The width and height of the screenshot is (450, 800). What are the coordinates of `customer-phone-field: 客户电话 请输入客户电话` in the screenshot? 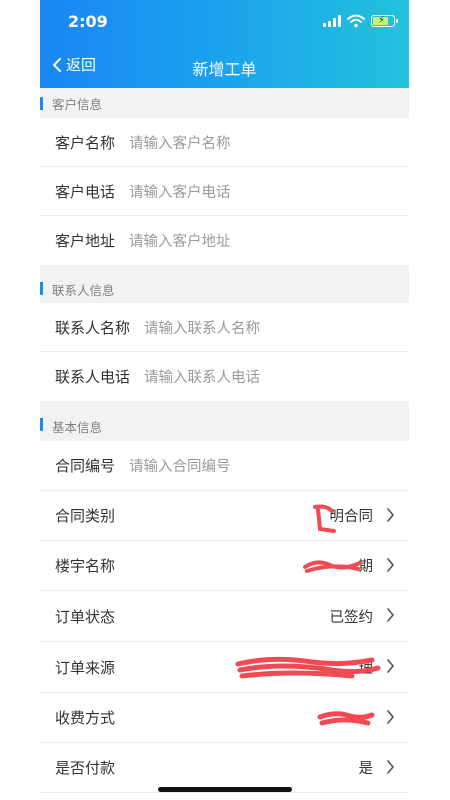 It's located at (224, 191).